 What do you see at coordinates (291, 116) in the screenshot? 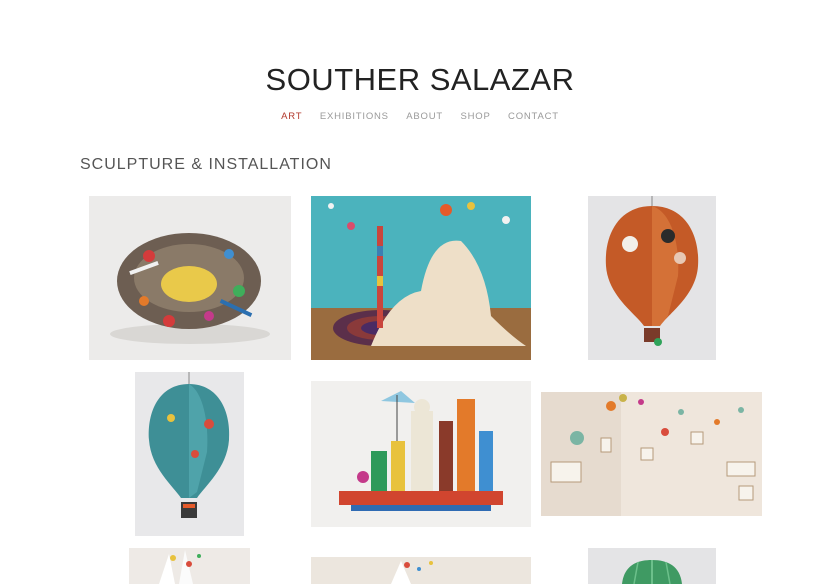
I see `nav-item-art: ART` at bounding box center [291, 116].